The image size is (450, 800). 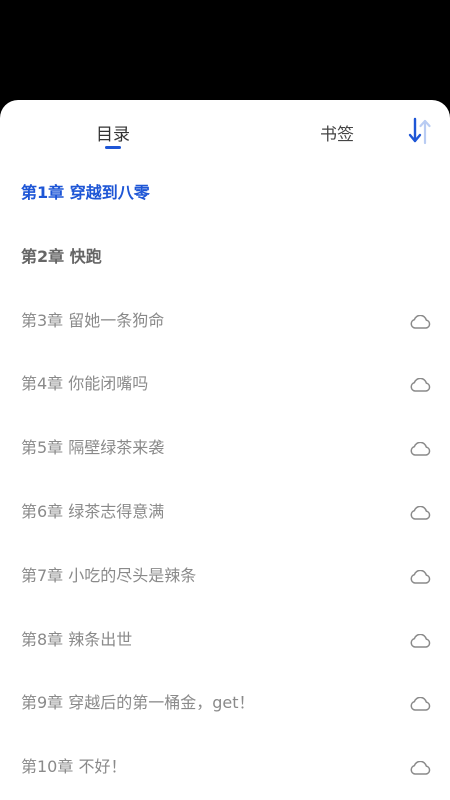 I want to click on chapter-title: 第6章 绿茶志得意满, so click(x=93, y=511).